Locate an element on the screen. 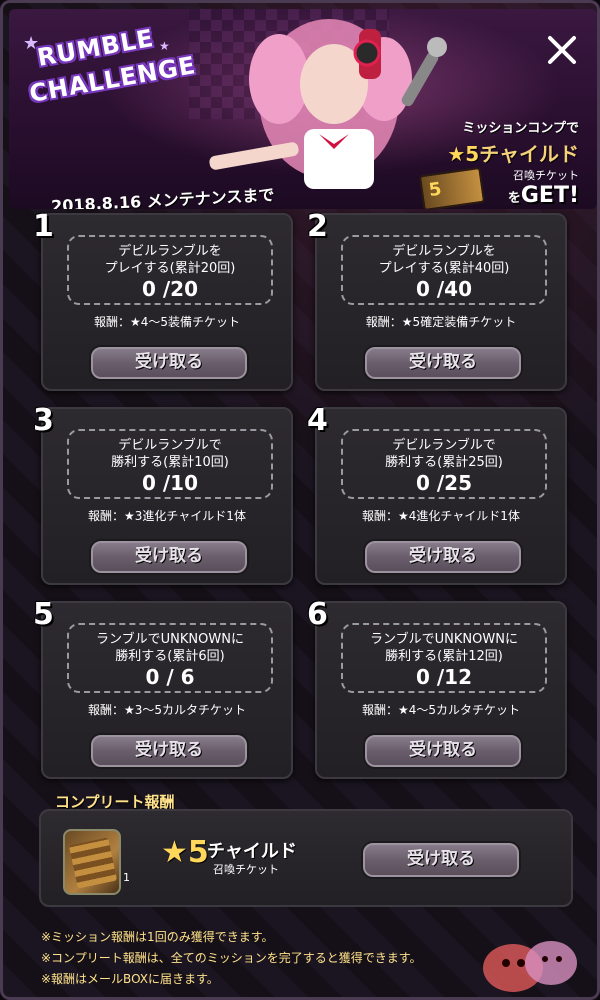  mission-task-line2: プレイする(累計20回) is located at coordinates (170, 268).